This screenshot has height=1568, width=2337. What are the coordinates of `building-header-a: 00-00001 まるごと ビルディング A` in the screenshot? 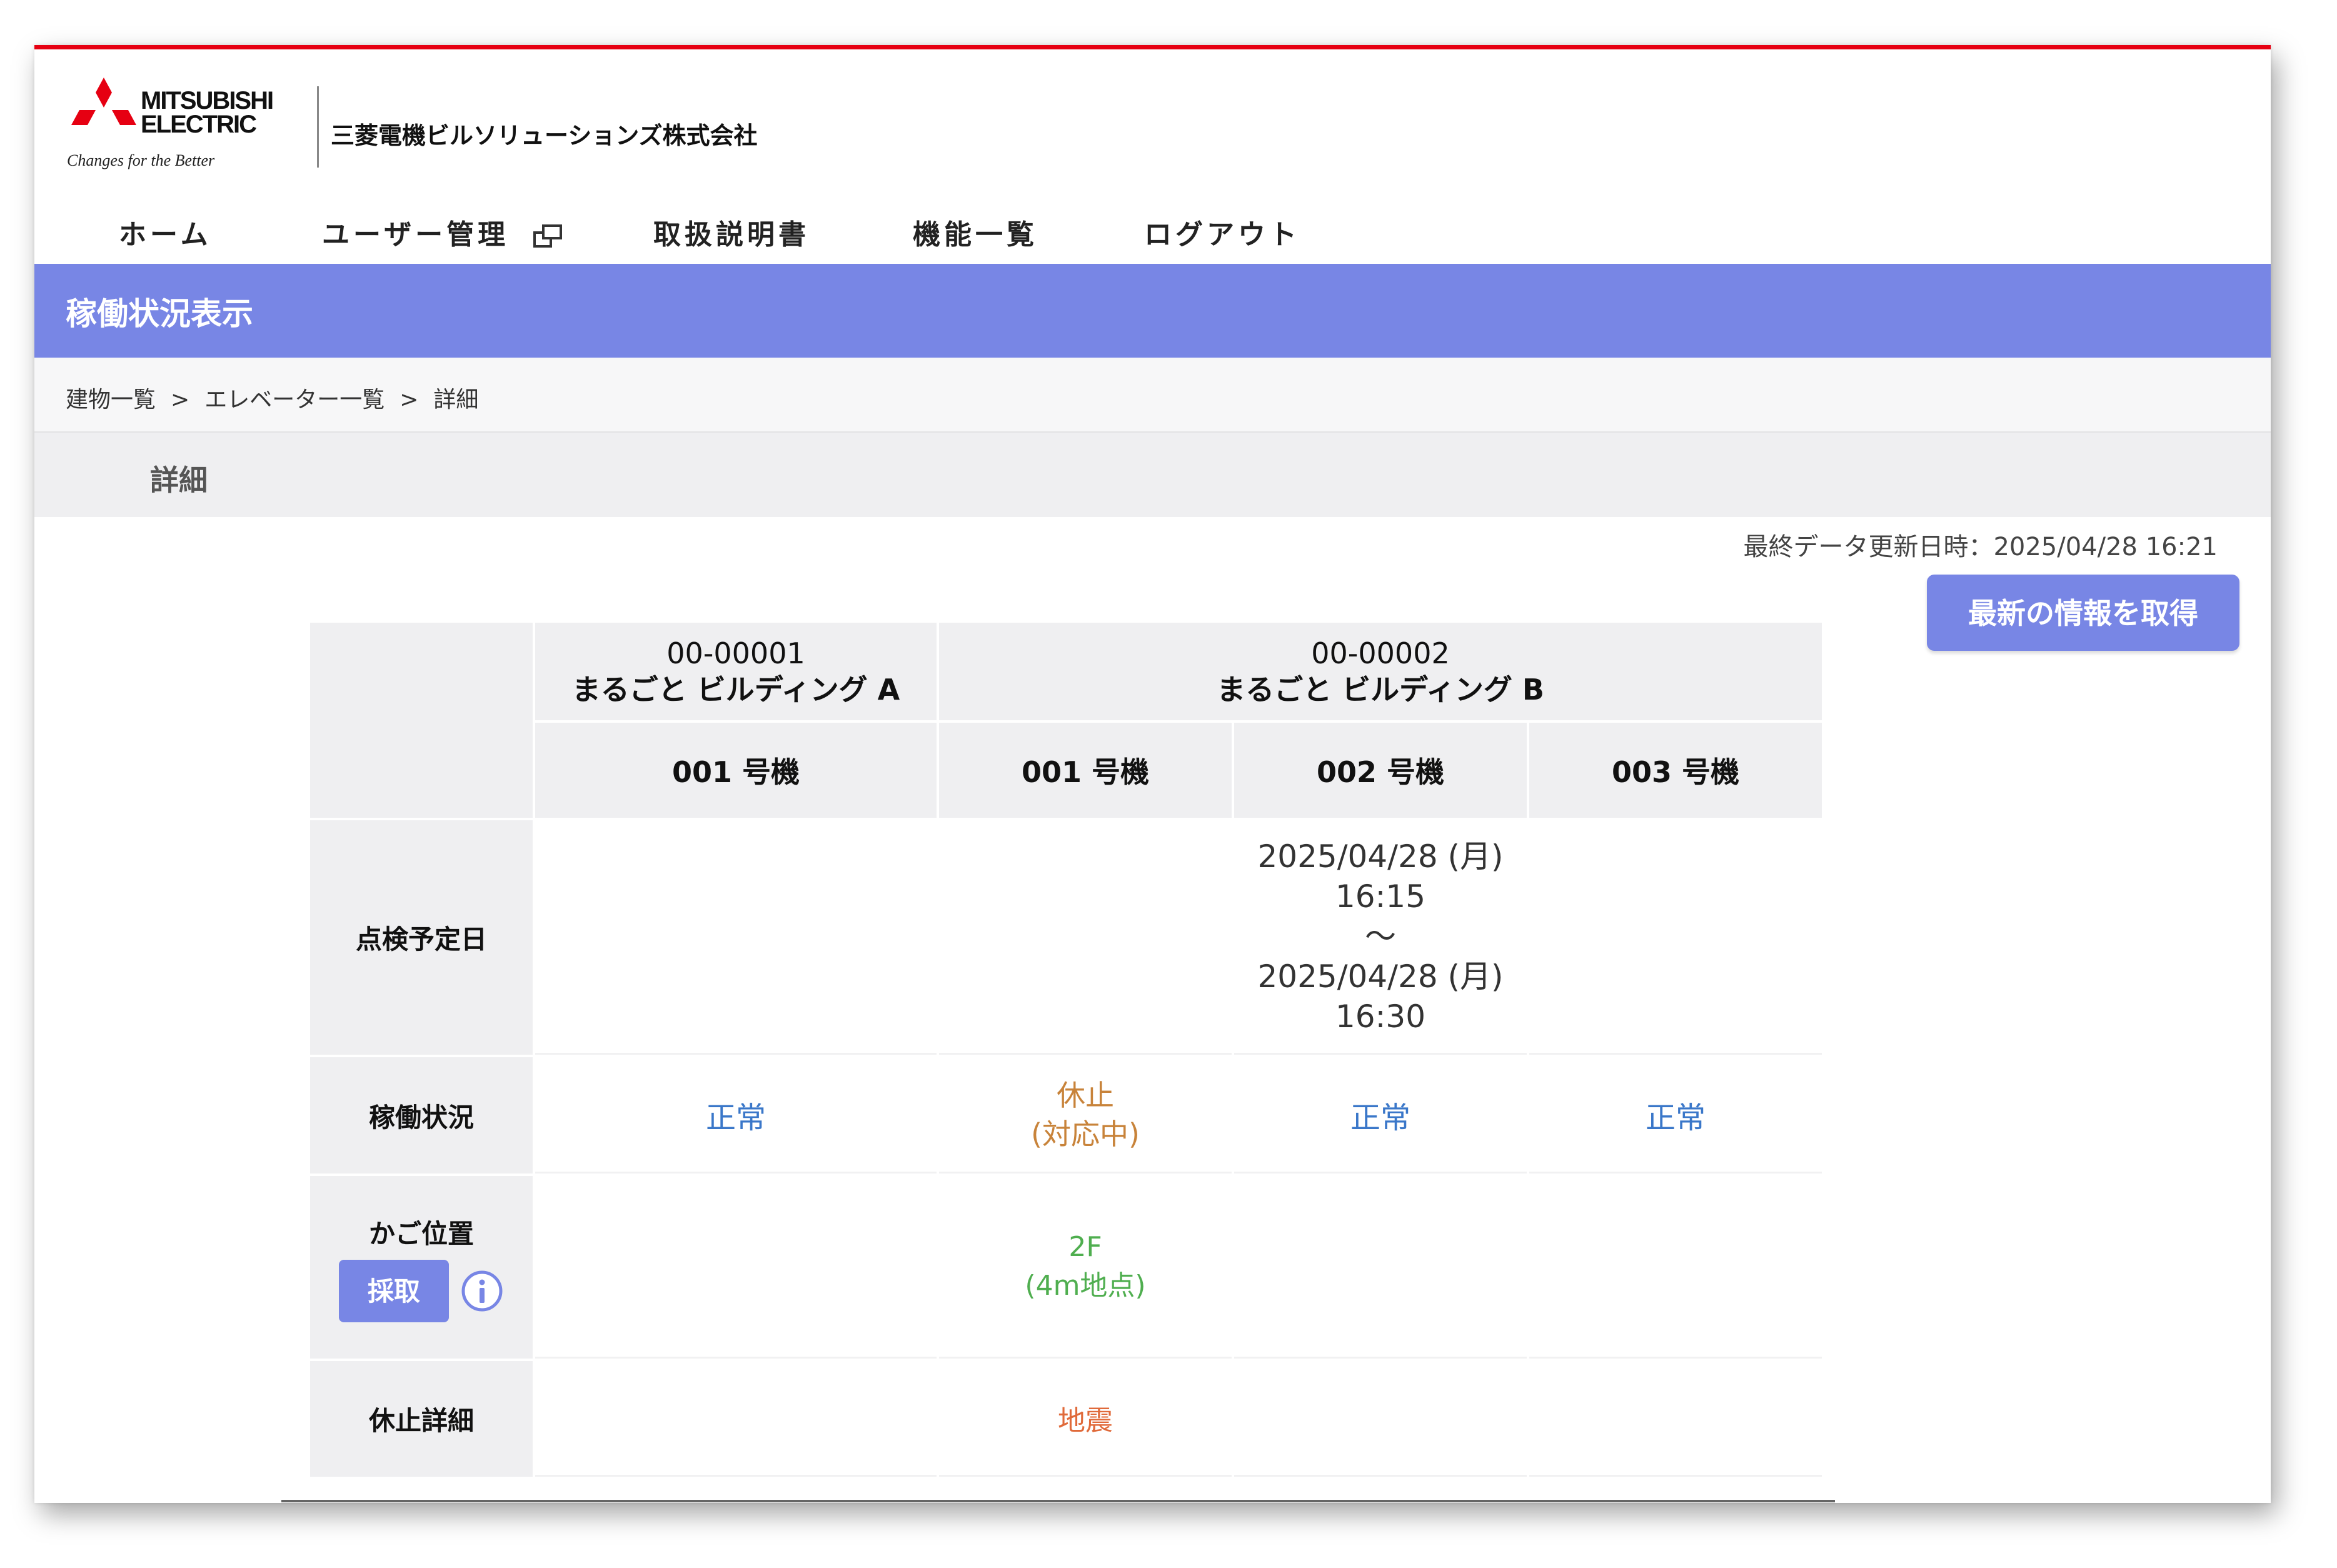 It's located at (736, 671).